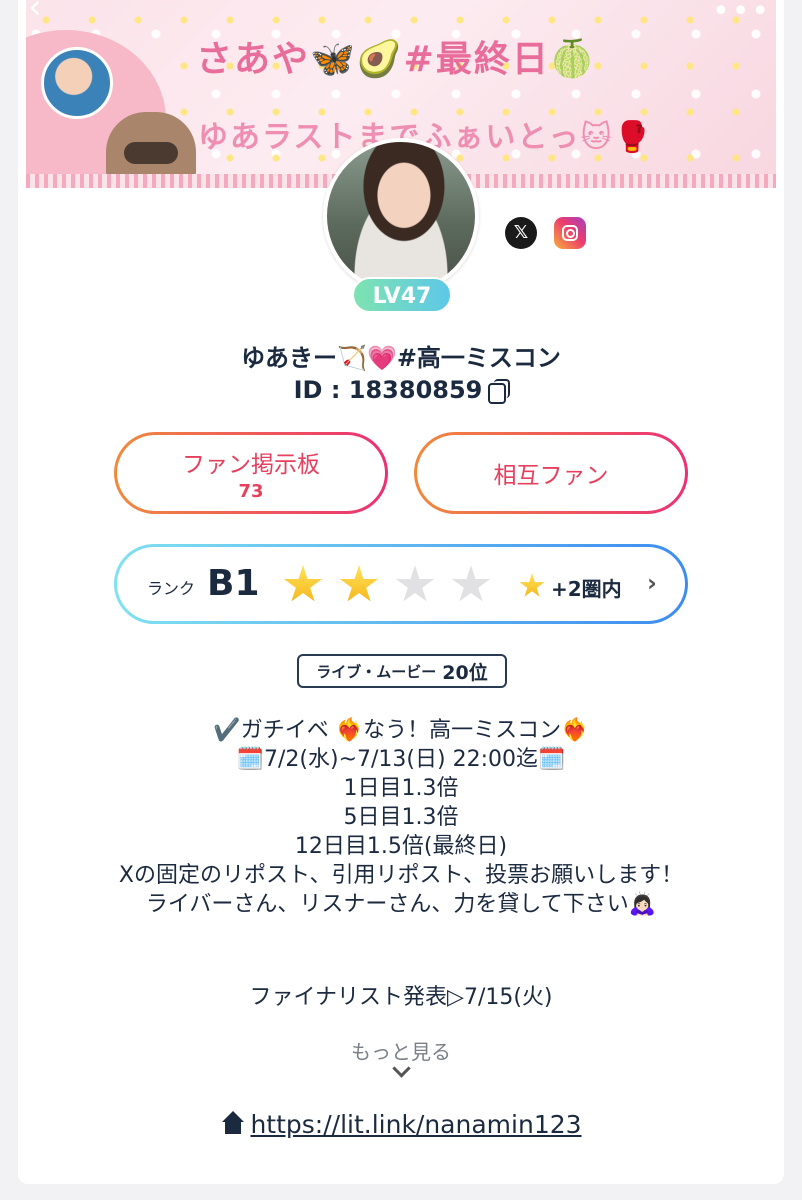 Image resolution: width=802 pixels, height=1200 pixels. I want to click on bio-line: 5日目1.3倍, so click(401, 817).